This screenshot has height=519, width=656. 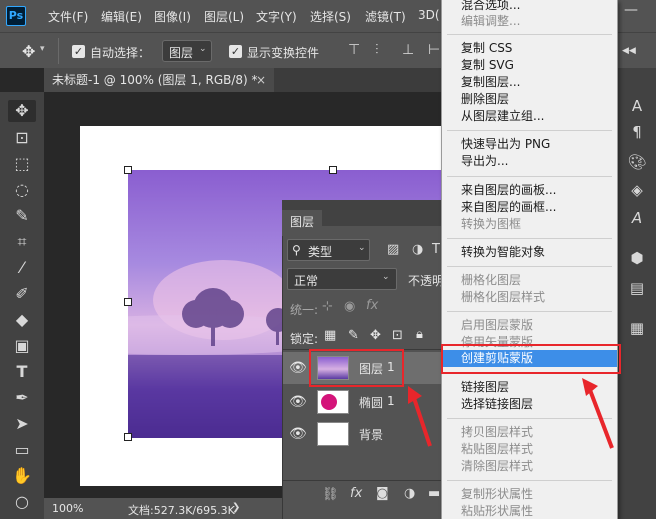 I want to click on show-transform-checkbox: ✓, so click(x=235, y=51).